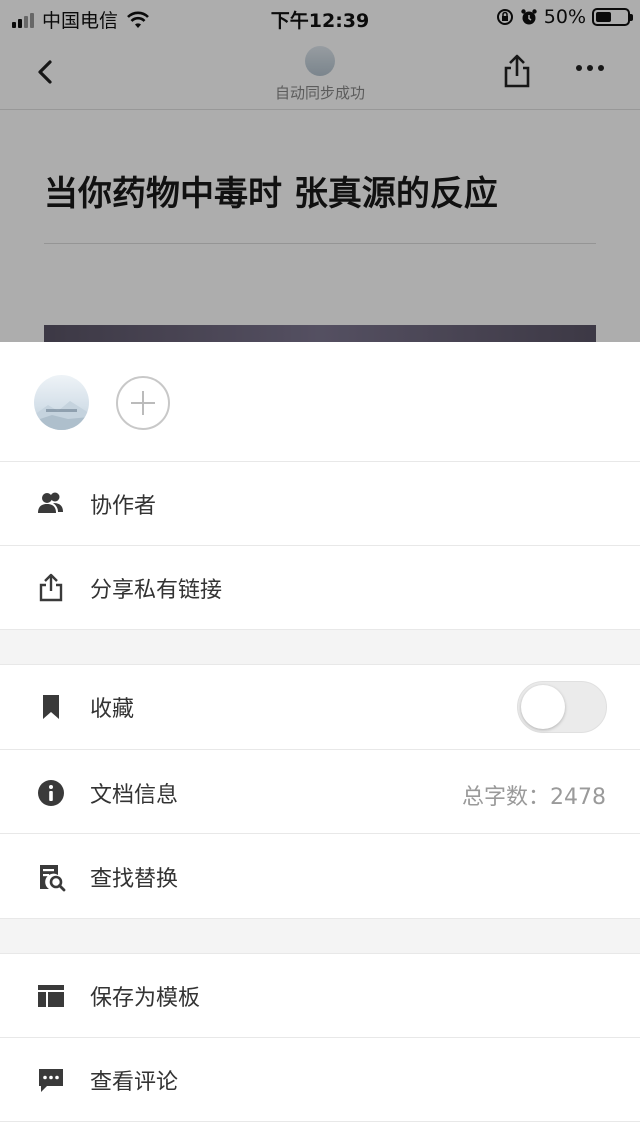  What do you see at coordinates (145, 998) in the screenshot?
I see `save-as-template-label: 保存为模板` at bounding box center [145, 998].